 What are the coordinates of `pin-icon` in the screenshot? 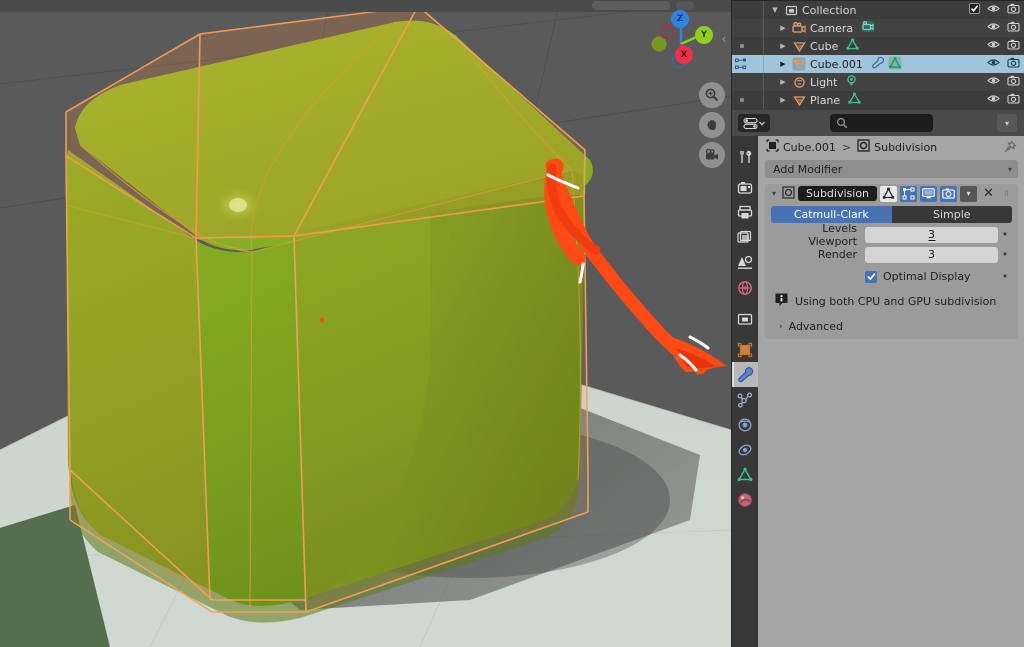 It's located at (1010, 148).